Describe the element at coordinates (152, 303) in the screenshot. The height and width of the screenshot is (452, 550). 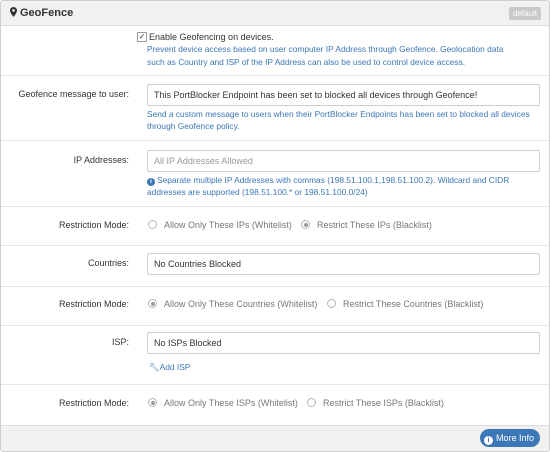
I see `country-whitelist-radio` at that location.